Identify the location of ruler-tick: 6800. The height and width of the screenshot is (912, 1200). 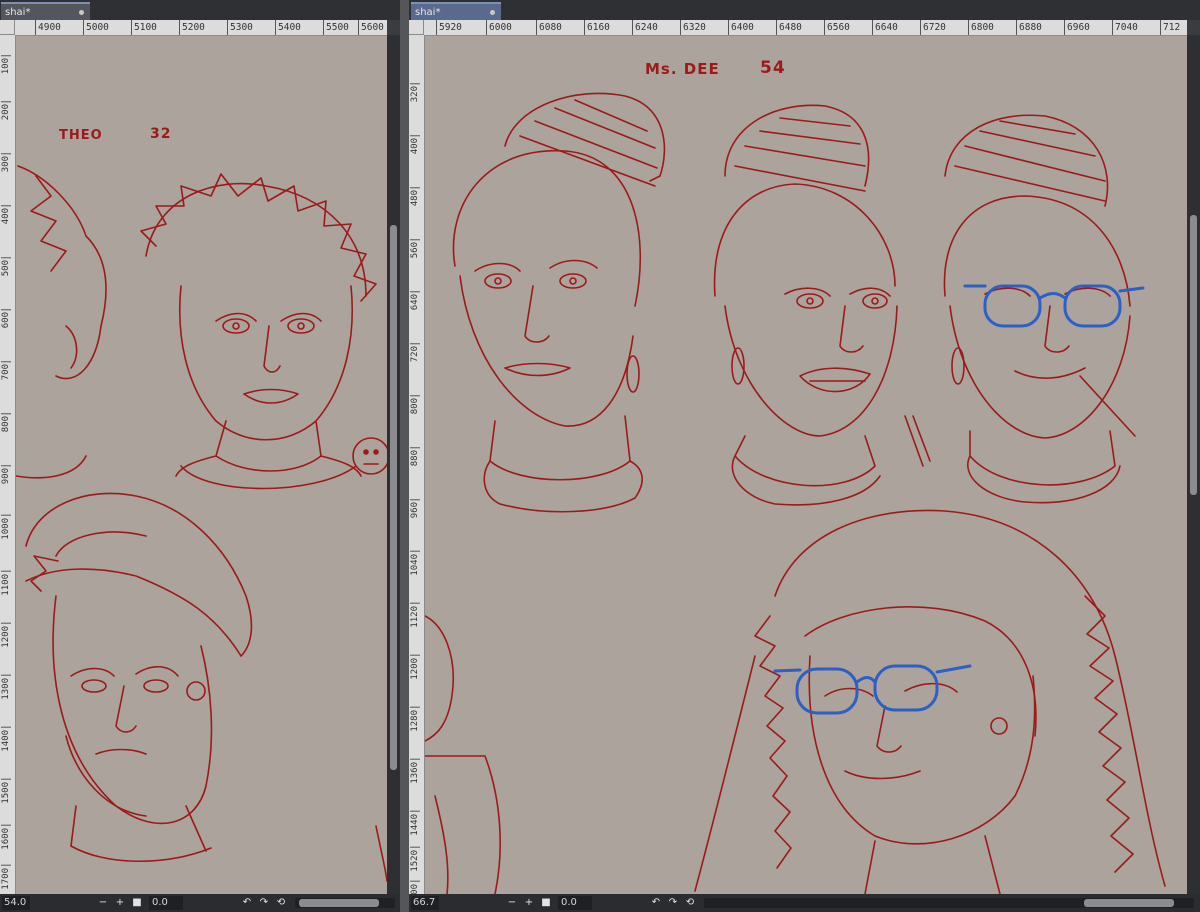
(981, 27).